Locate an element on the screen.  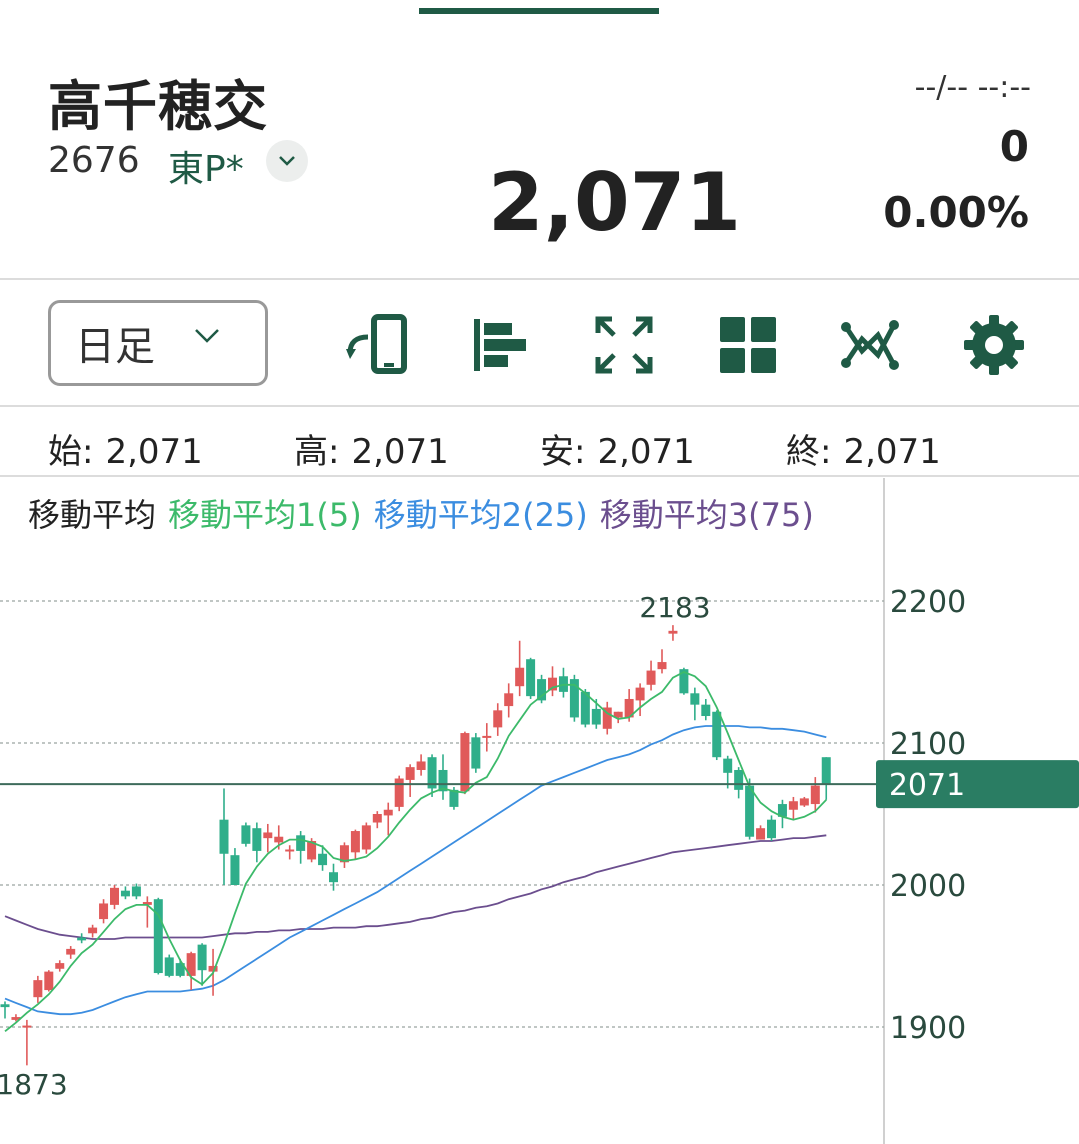
bar-layout-icon is located at coordinates (500, 345).